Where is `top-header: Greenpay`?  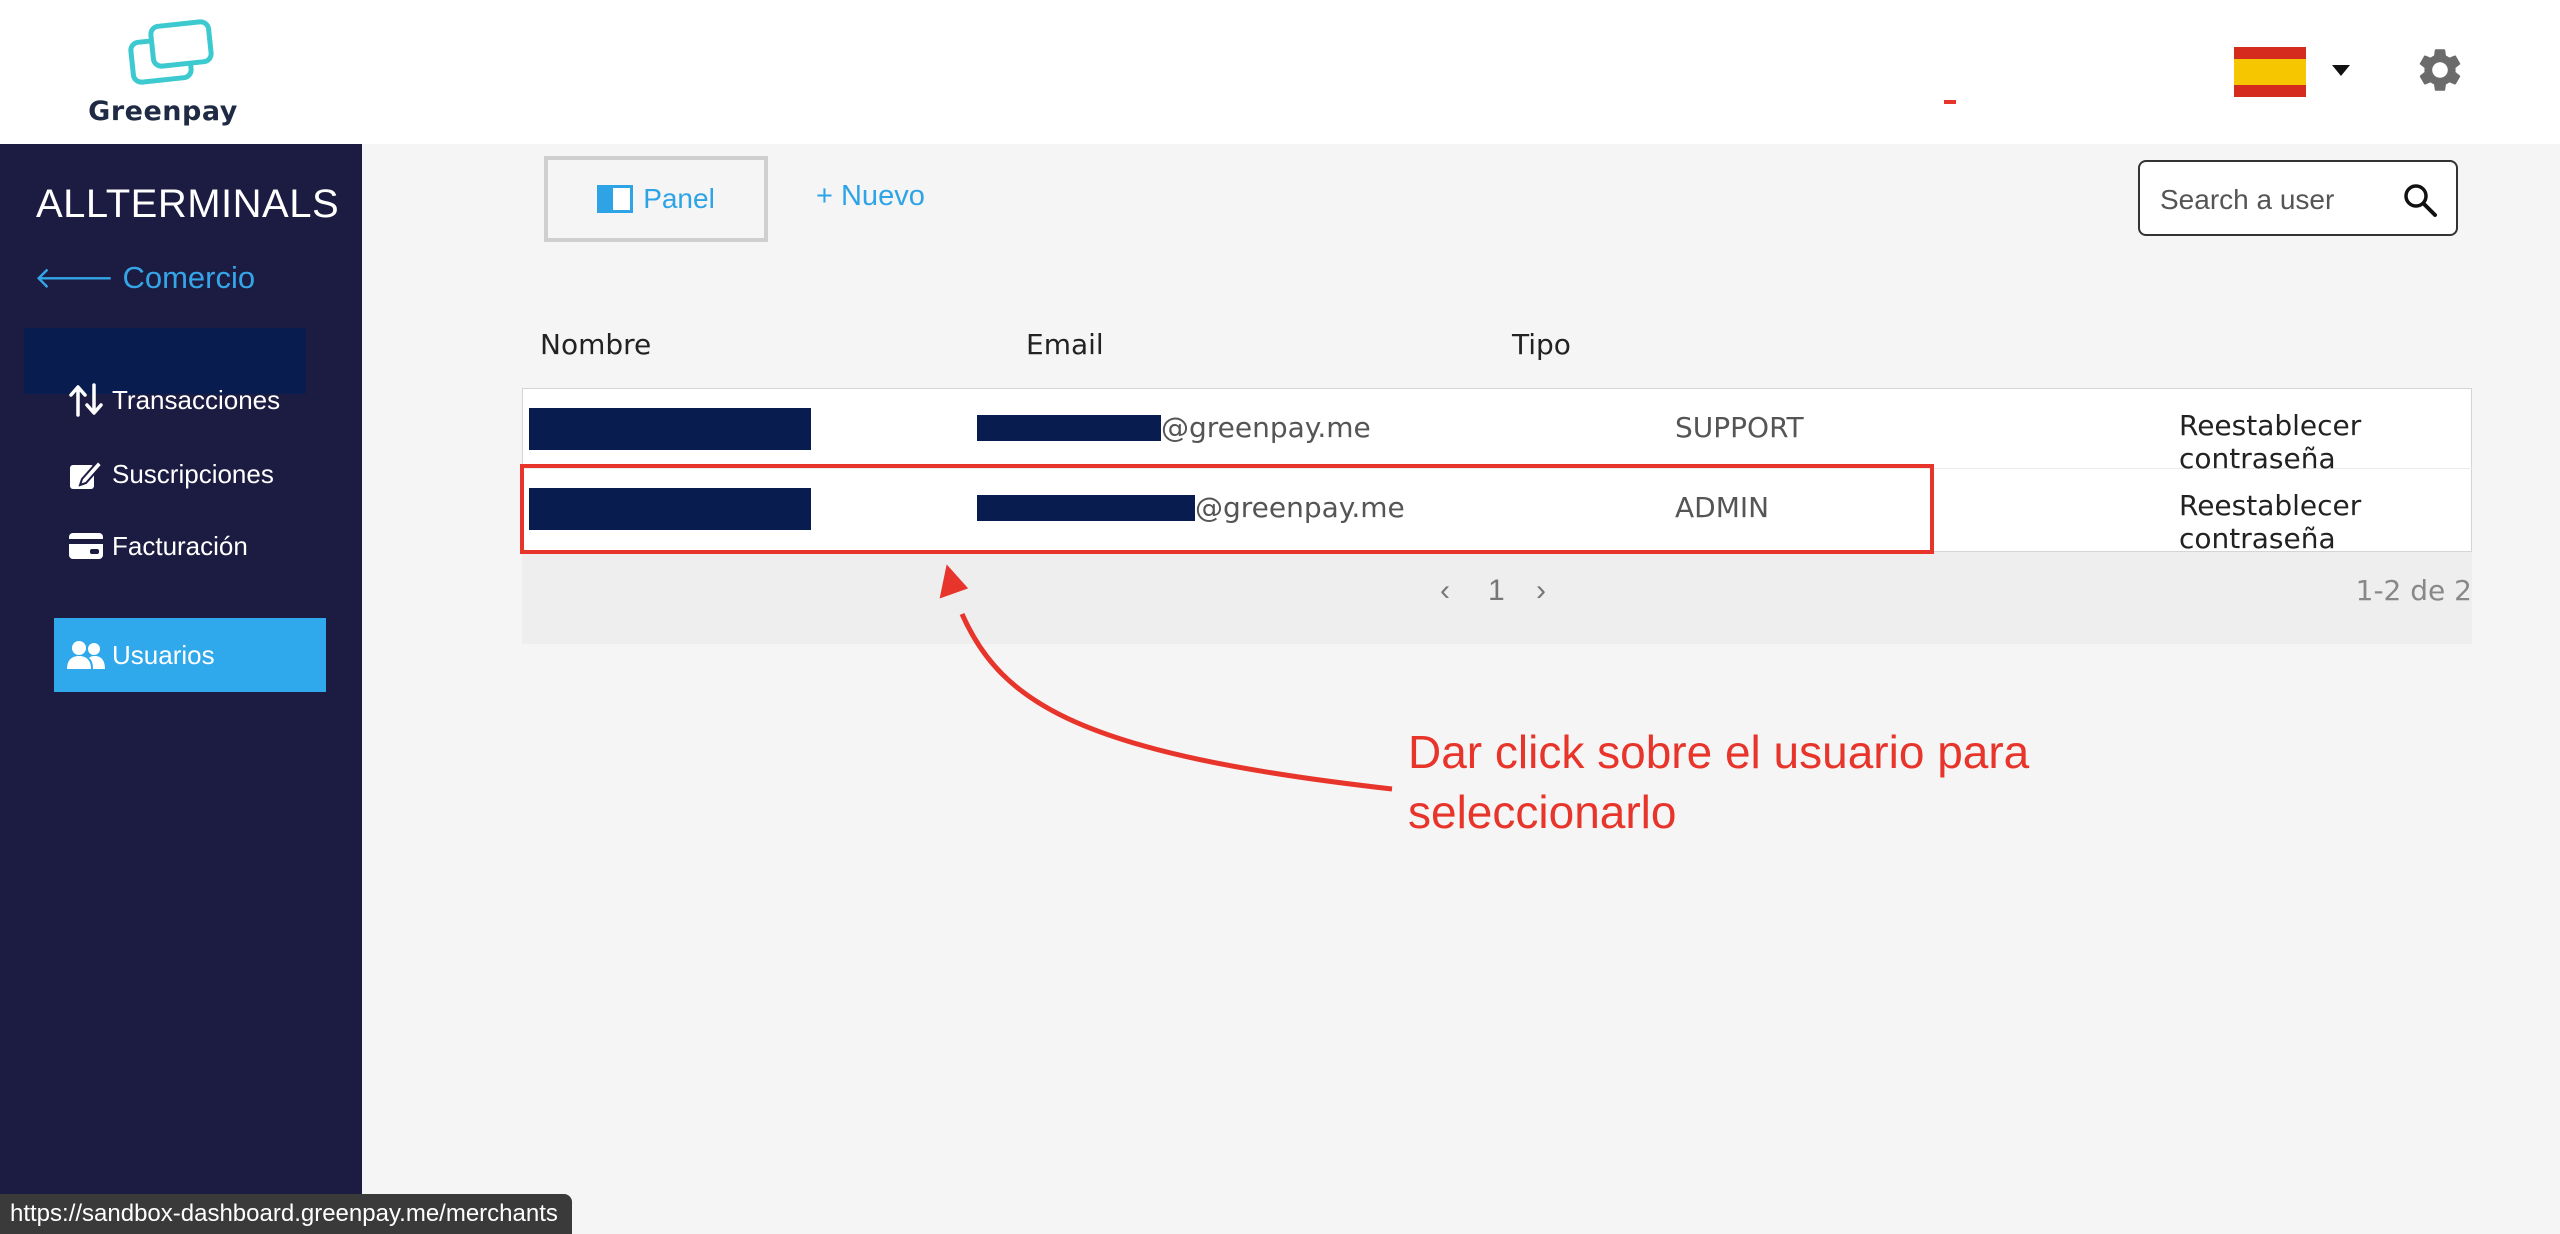
top-header: Greenpay is located at coordinates (1280, 72).